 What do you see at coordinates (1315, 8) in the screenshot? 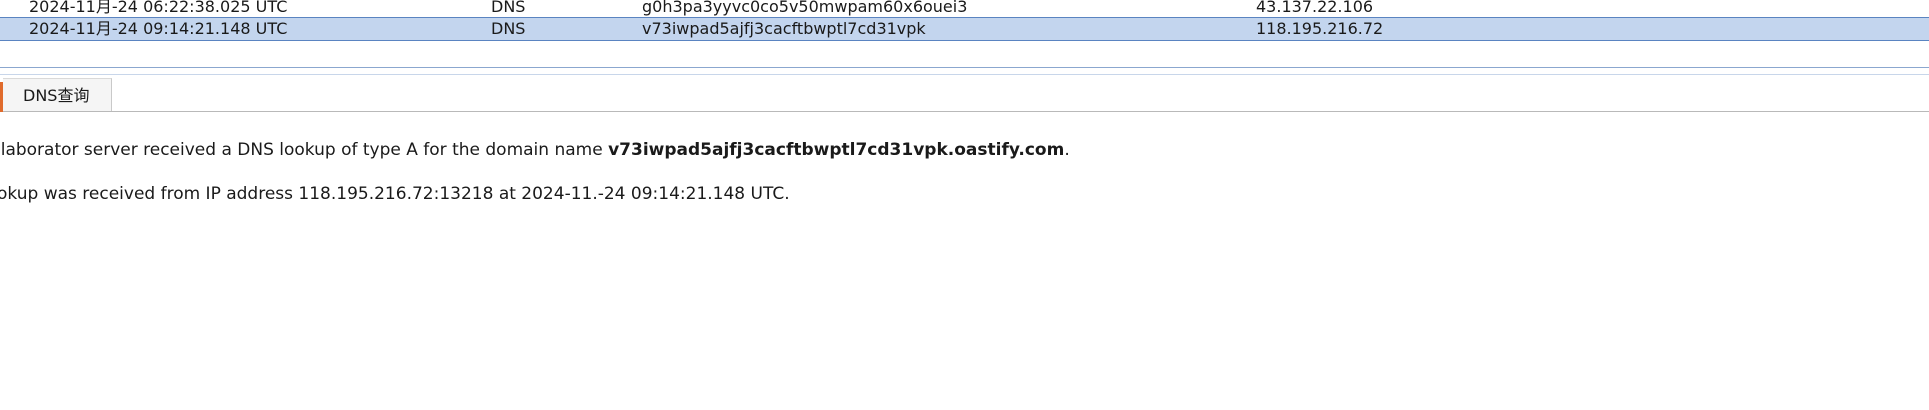
I see `source-ip-cell: 43.137.22.106` at bounding box center [1315, 8].